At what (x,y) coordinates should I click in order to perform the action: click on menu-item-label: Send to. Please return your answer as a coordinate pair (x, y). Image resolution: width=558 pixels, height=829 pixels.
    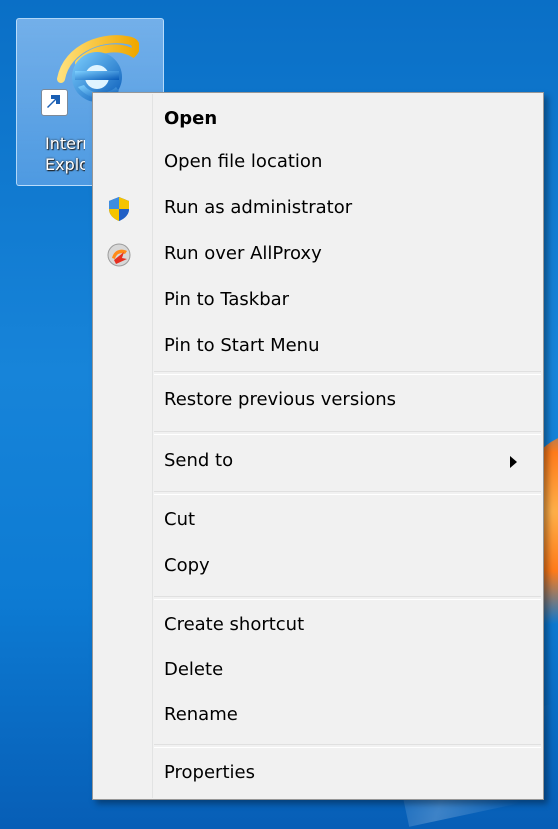
    Looking at the image, I should click on (199, 460).